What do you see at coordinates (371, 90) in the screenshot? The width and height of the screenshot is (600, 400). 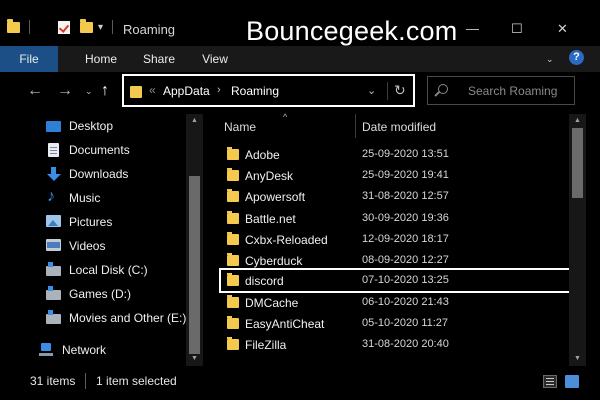 I see `address-dropdown-icon: ⌄` at bounding box center [371, 90].